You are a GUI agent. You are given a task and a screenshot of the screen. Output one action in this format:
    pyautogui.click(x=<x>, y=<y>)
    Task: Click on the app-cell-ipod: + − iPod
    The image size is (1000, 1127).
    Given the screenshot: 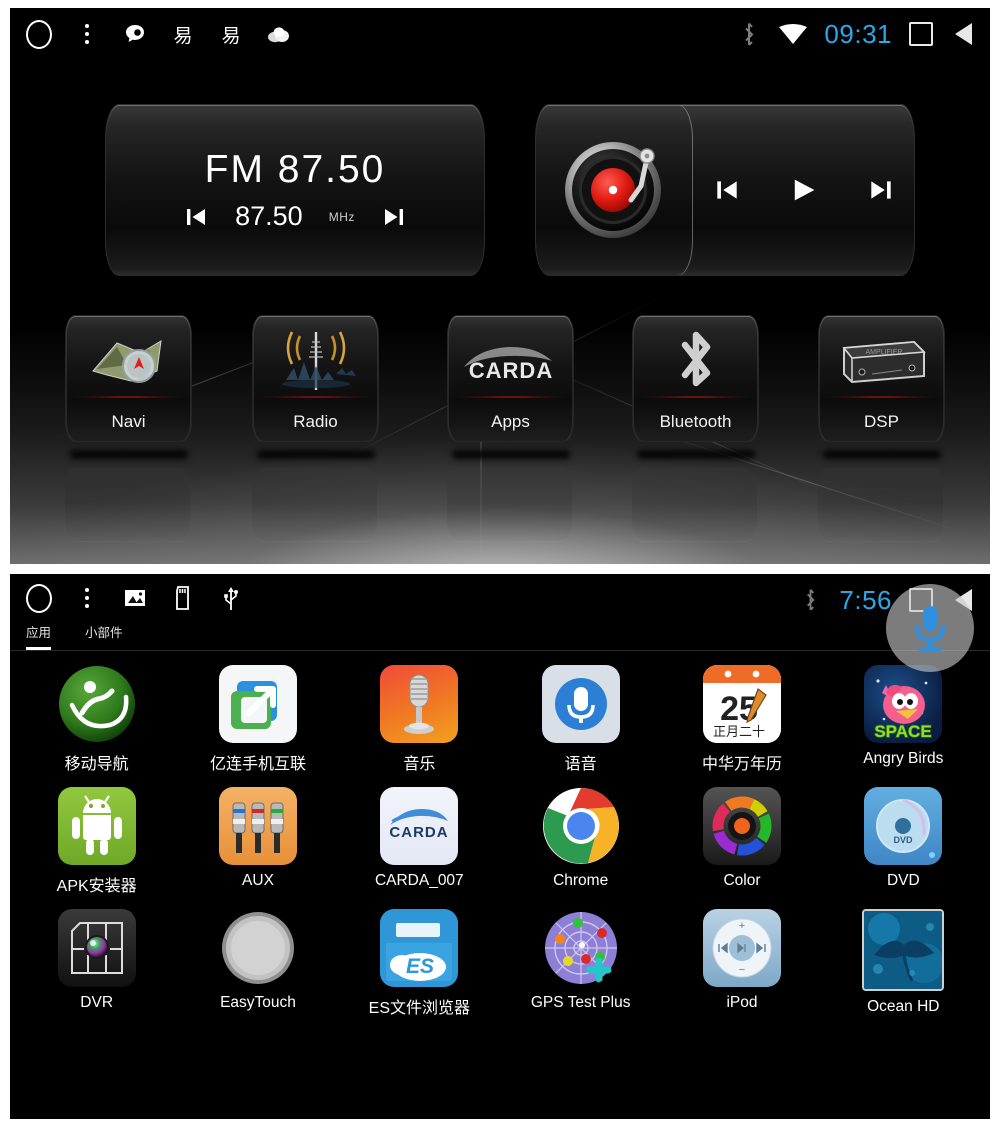 What is the action you would take?
    pyautogui.click(x=741, y=963)
    